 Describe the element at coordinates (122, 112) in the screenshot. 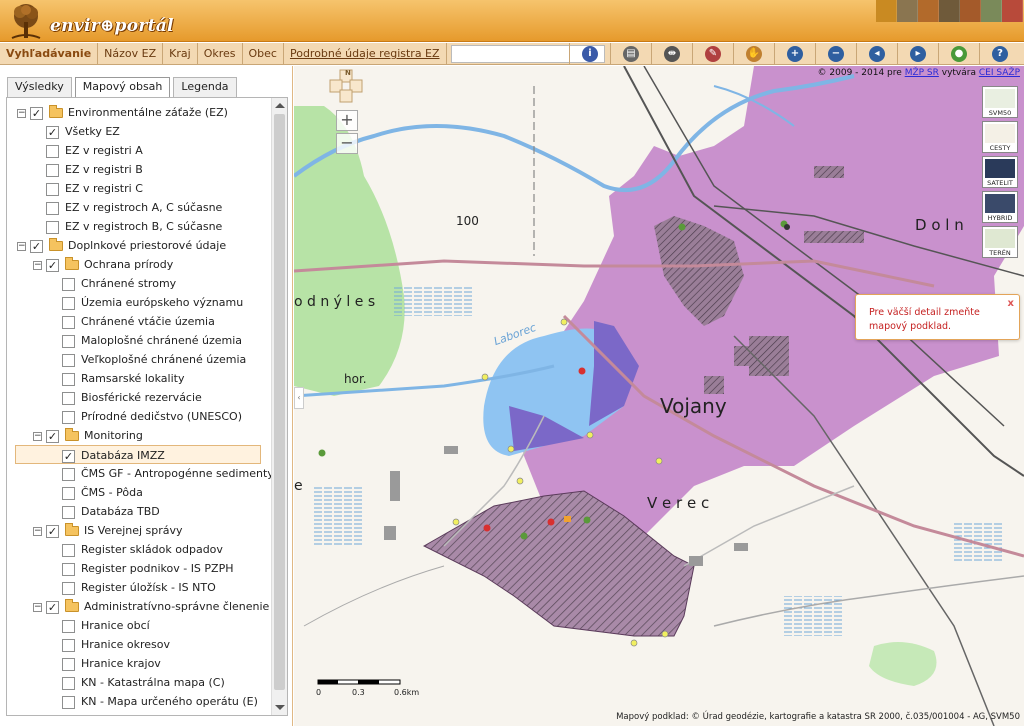

I see `tree-group: − ✓ Environmentálne záťaže (EZ)` at that location.